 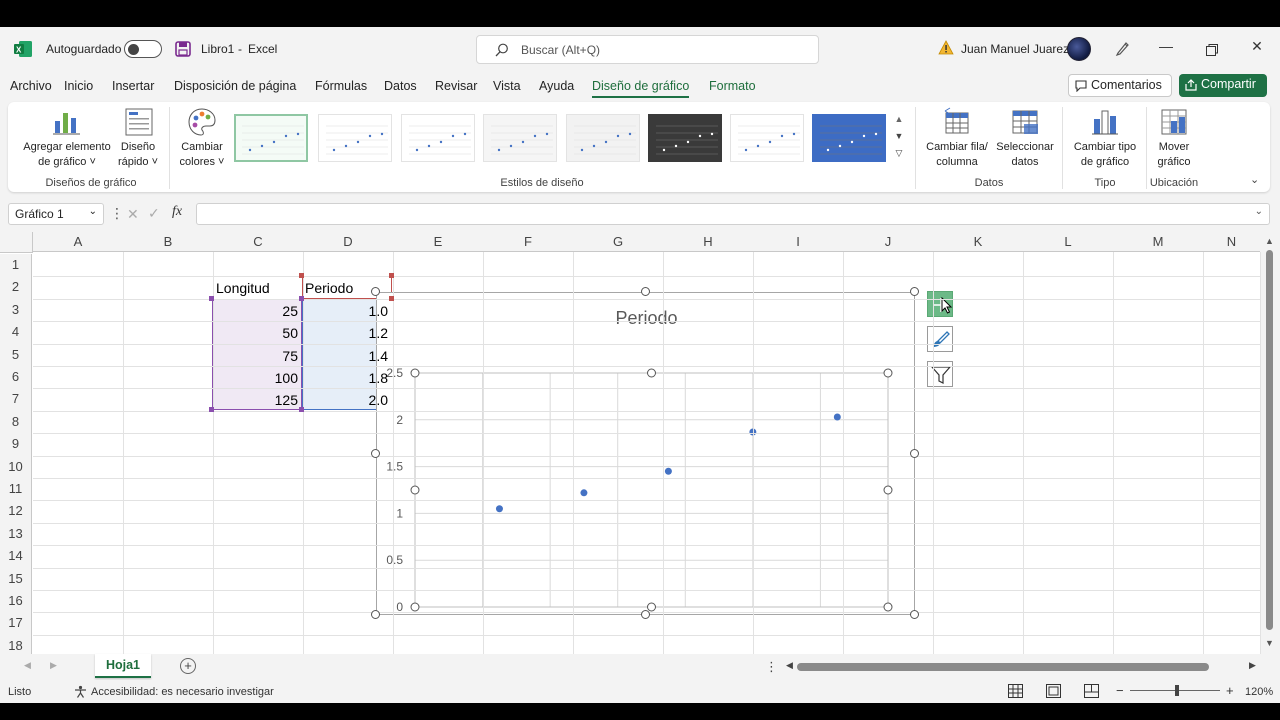 I want to click on horizontal-scrollbar, so click(x=1003, y=667).